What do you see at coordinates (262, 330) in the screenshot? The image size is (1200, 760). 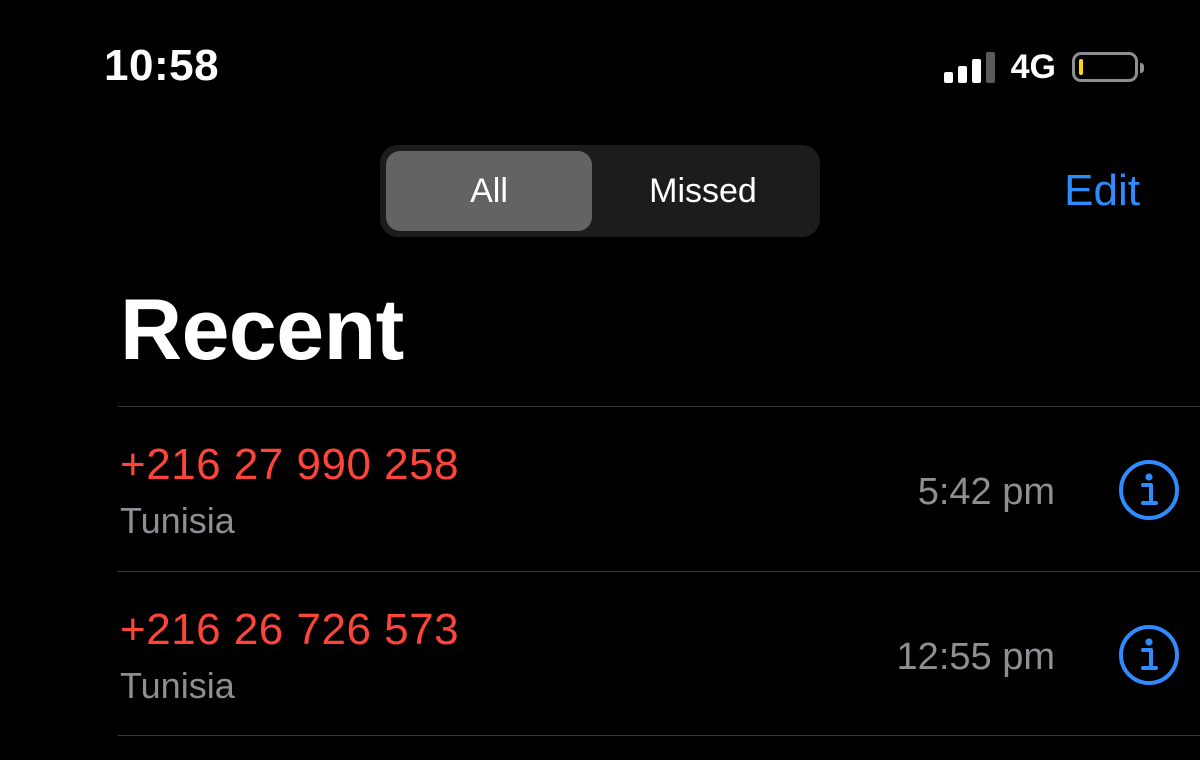 I see `page-title: Recent` at bounding box center [262, 330].